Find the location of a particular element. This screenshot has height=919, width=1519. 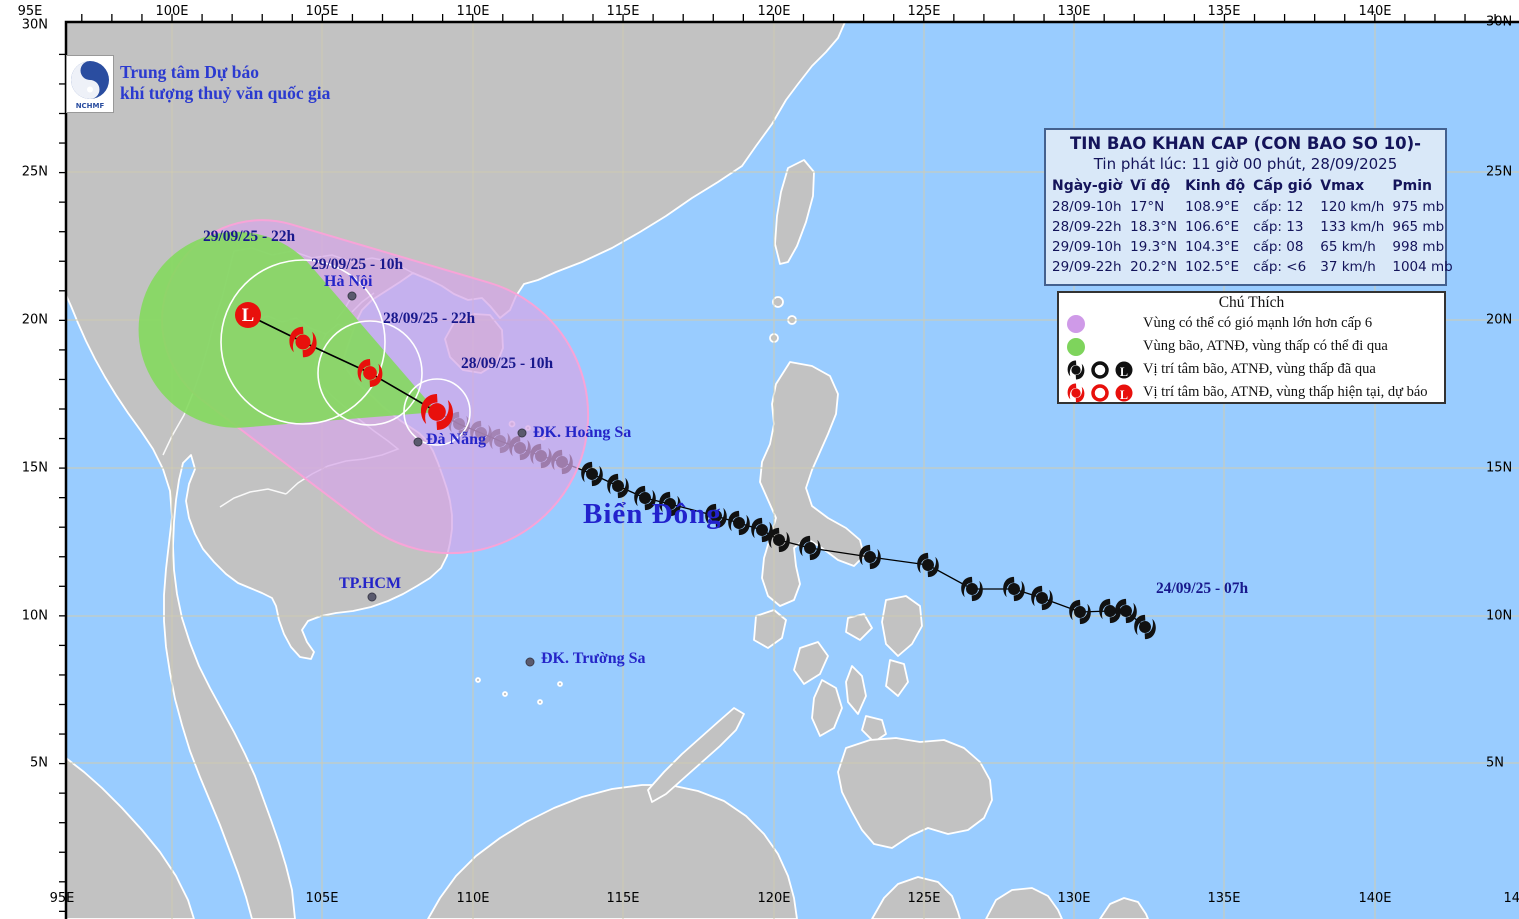

axis-label-bottom: 135E is located at coordinates (1224, 898).